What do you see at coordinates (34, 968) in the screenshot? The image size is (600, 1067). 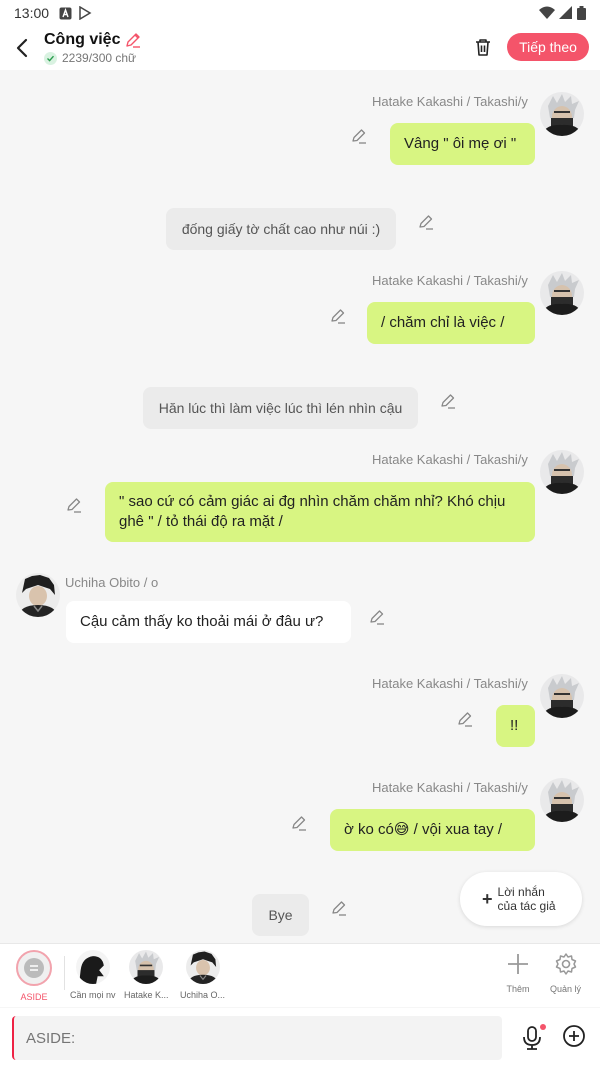 I see `aside-icon` at bounding box center [34, 968].